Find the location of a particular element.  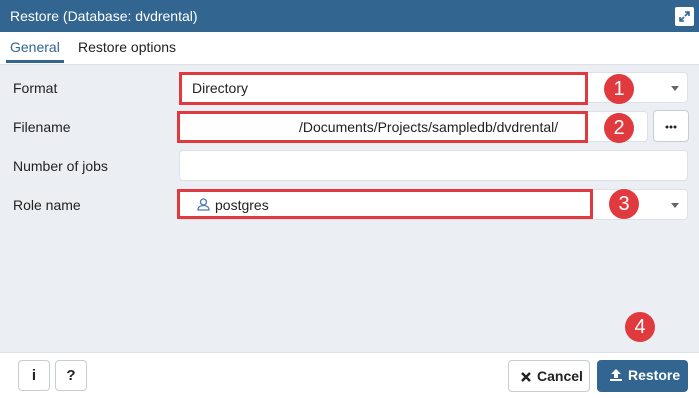

restore-button: Restore is located at coordinates (642, 376).